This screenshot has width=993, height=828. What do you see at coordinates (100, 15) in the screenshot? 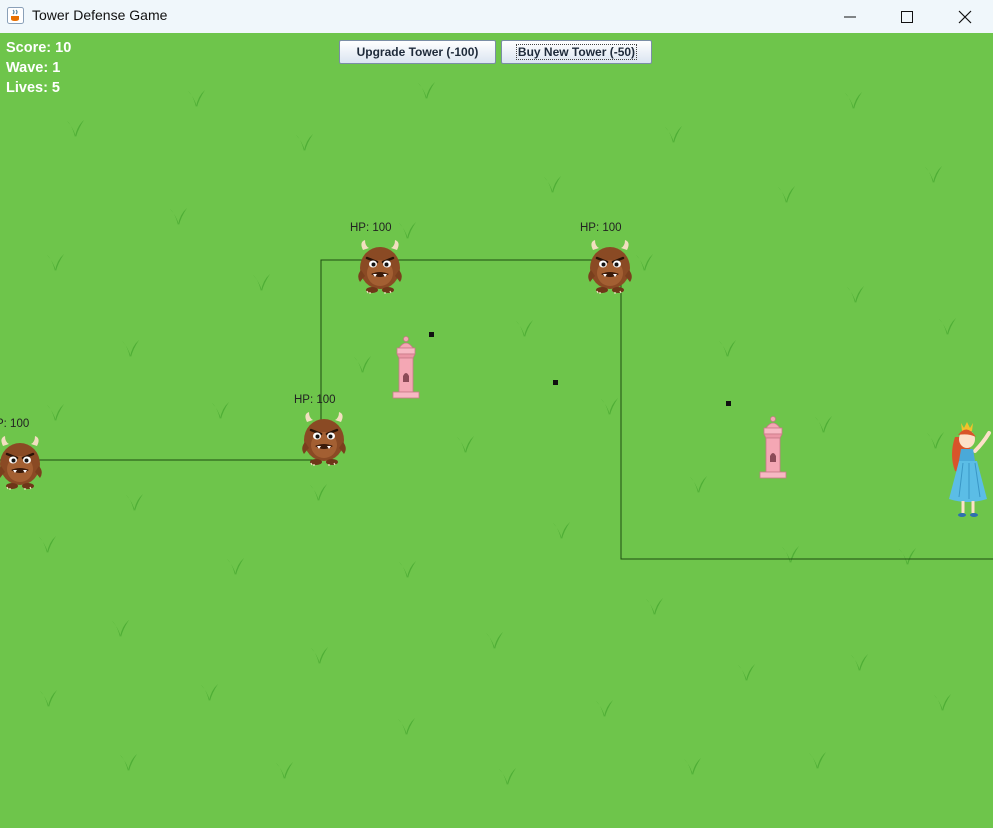
I see `window-title: Tower Defense Game` at bounding box center [100, 15].